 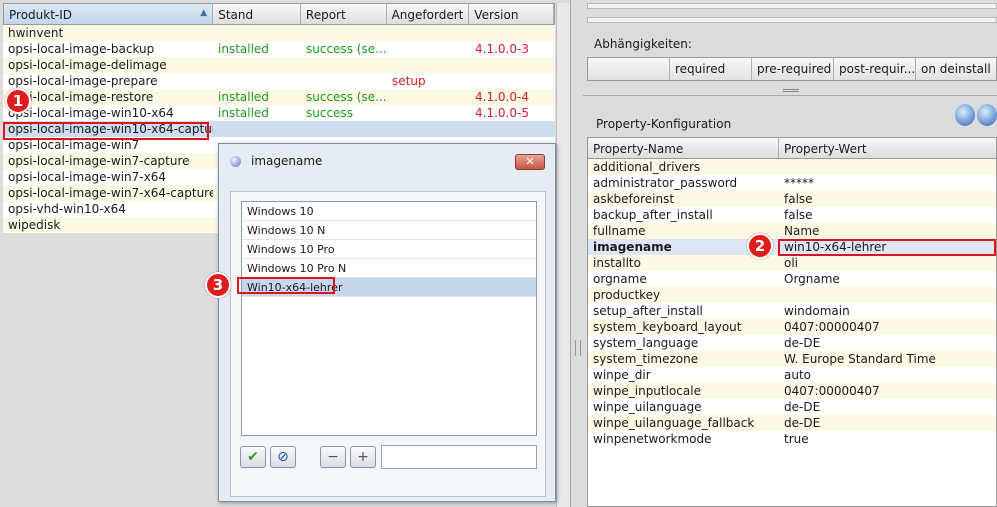 I want to click on property-row: winpe_uilanguage_fallback de-DE, so click(x=792, y=423).